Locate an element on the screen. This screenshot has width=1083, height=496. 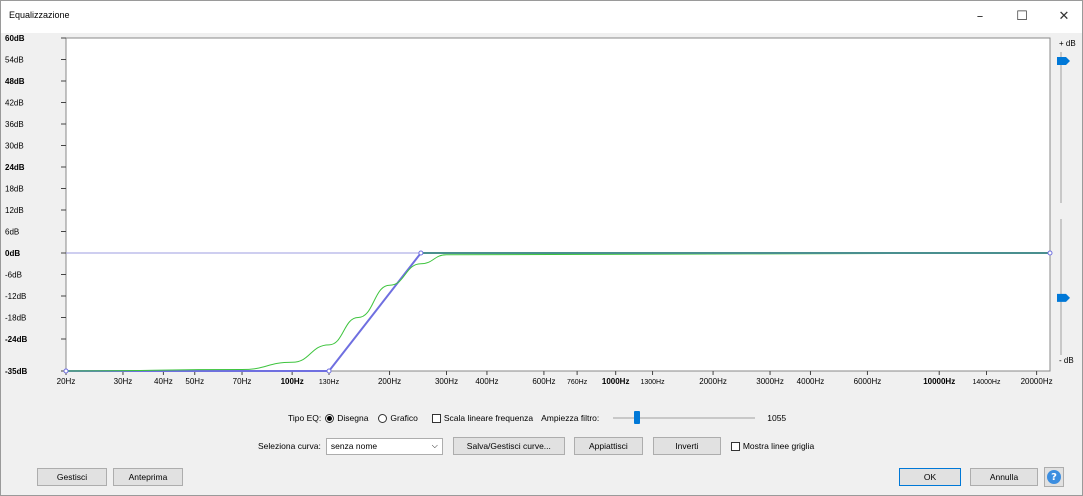
invert-button: Inverti is located at coordinates (686, 446).